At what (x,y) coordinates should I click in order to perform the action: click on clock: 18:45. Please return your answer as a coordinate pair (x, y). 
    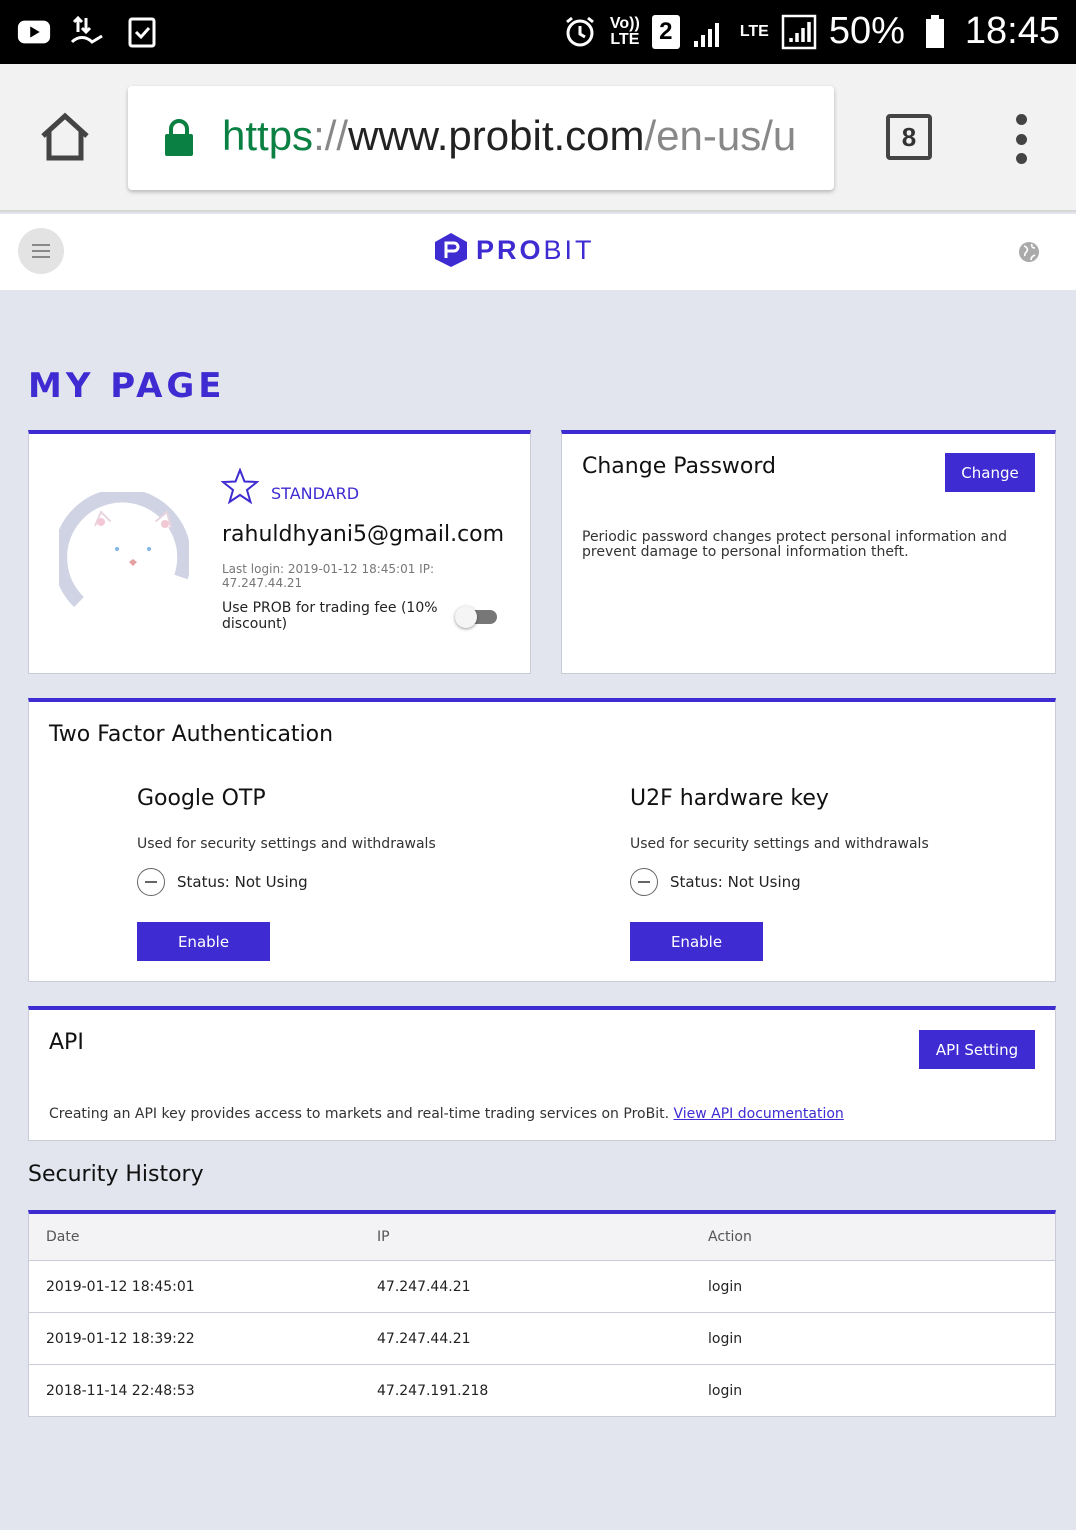
    Looking at the image, I should click on (1012, 31).